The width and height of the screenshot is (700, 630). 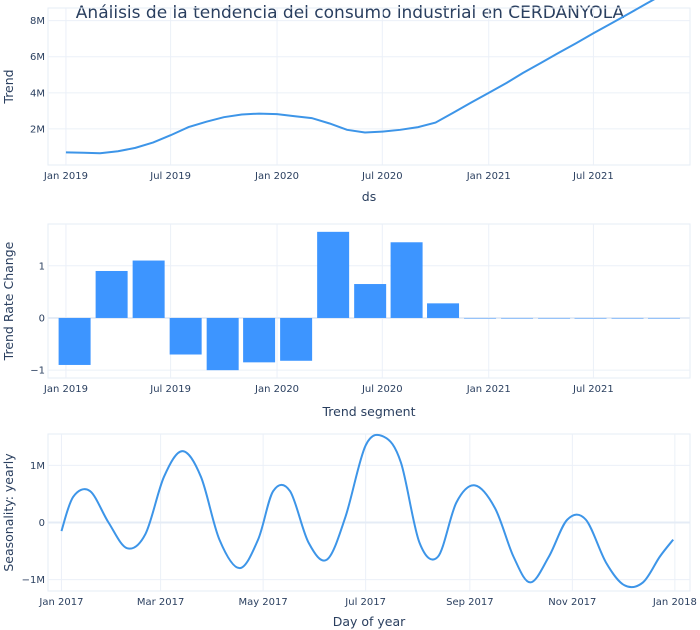 I want to click on y-axis-title: Trend Rate Change, so click(x=8, y=301).